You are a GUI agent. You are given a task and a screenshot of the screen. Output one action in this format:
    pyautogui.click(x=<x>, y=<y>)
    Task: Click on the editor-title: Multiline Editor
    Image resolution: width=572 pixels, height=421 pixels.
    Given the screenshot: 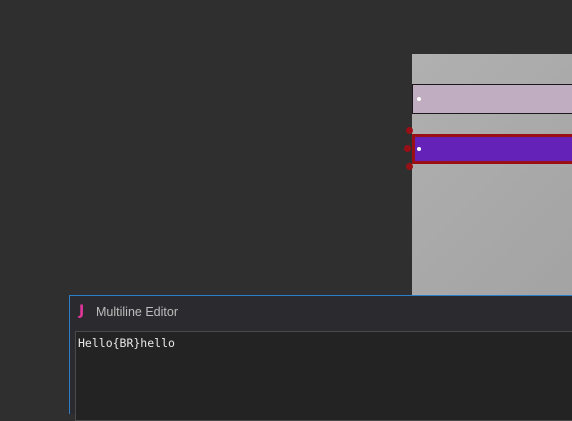 What is the action you would take?
    pyautogui.click(x=137, y=312)
    